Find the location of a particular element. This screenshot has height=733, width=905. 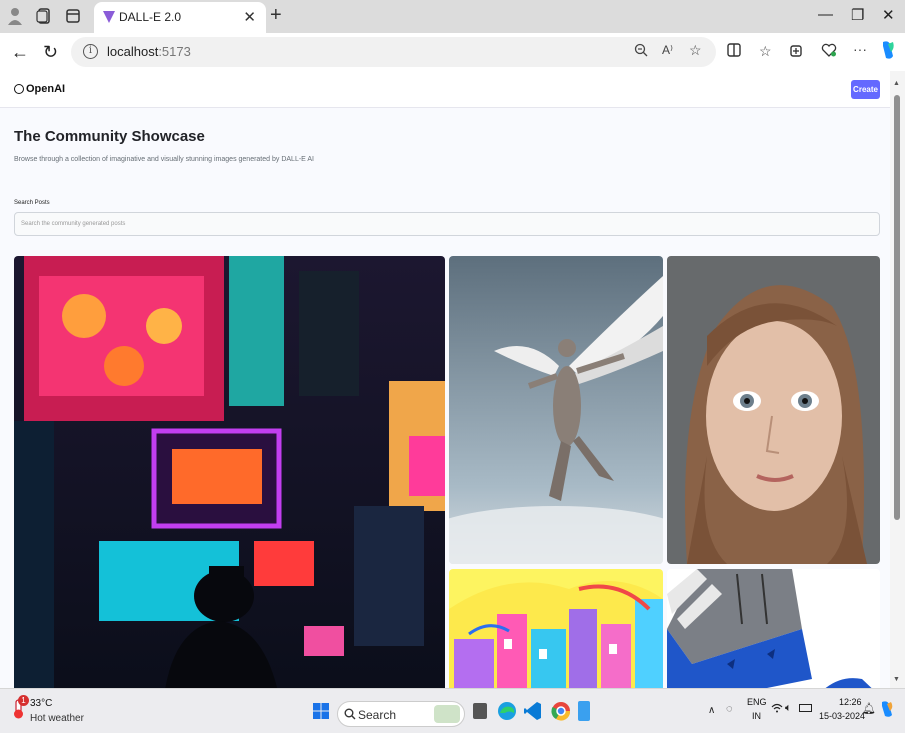

notepad-app-icon is located at coordinates (584, 711).